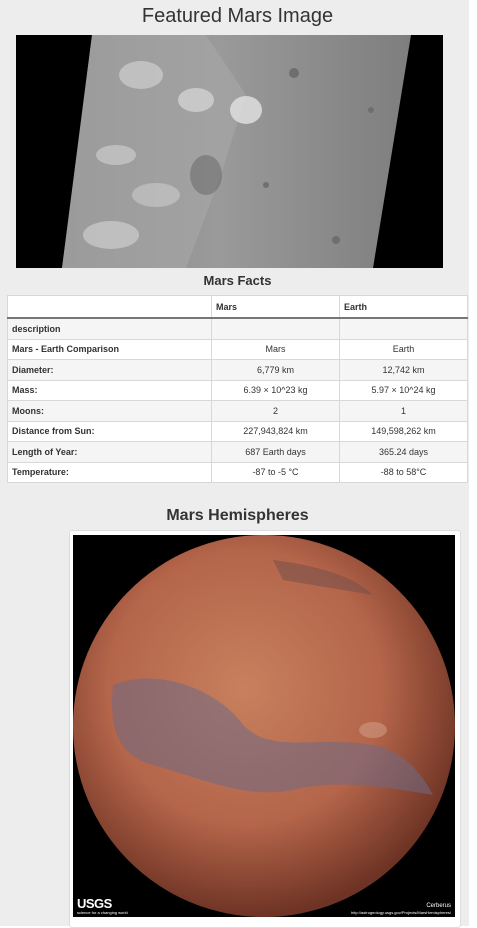 The image size is (477, 928). Describe the element at coordinates (403, 349) in the screenshot. I see `earth-value: Earth` at that location.